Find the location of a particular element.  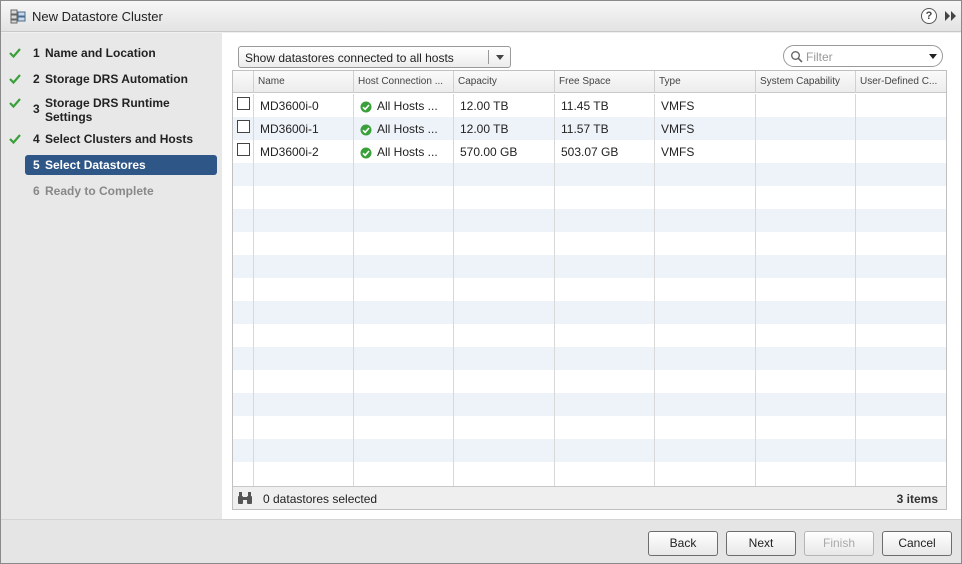

cell-free-space: 11.45 TB is located at coordinates (585, 106).